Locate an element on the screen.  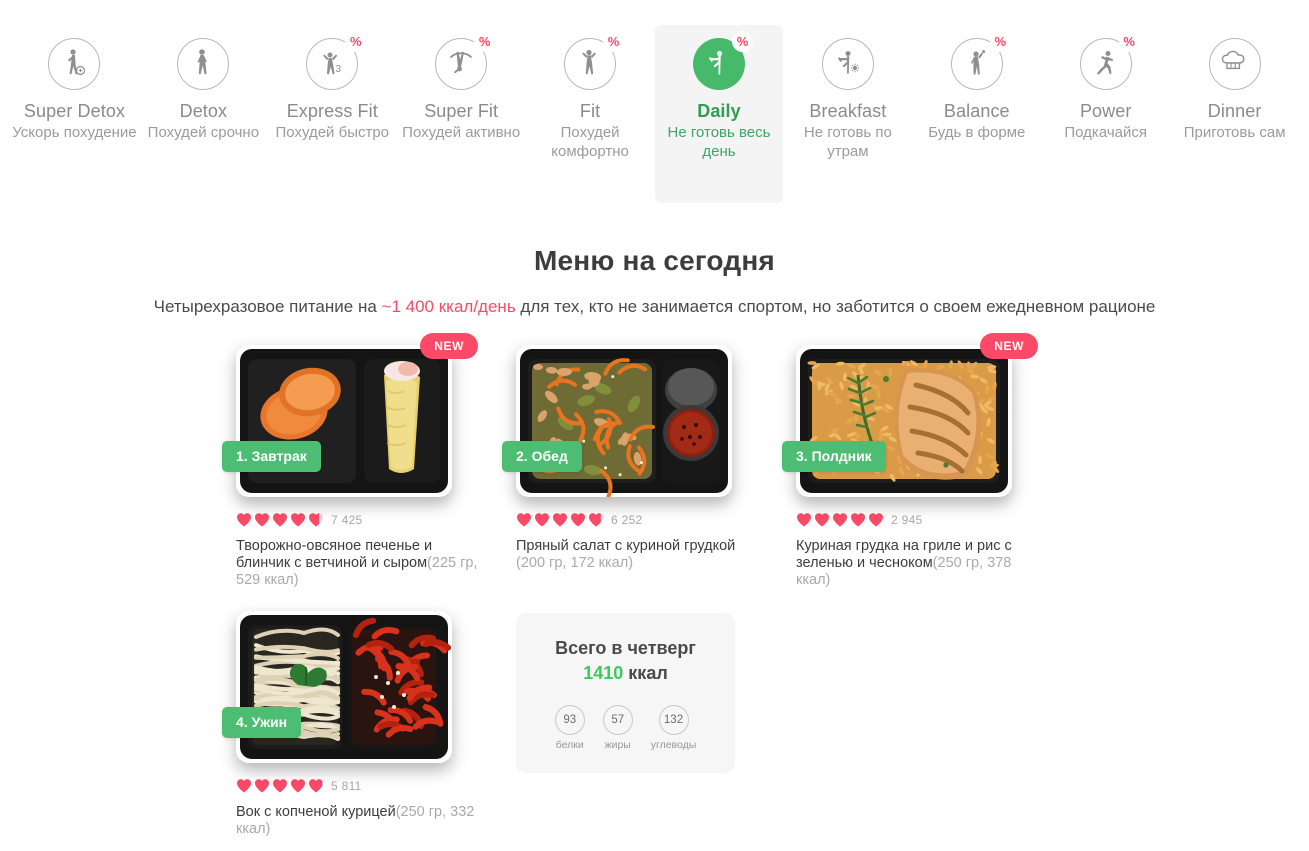
tab-fit: % Fit Похудей комфортно is located at coordinates (590, 93).